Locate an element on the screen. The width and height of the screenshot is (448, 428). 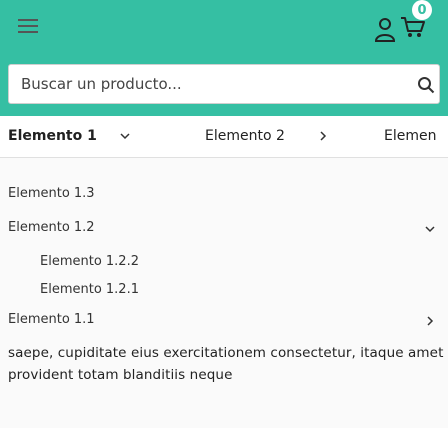
menu-item-1-2-1: Elemento 1.2.1 is located at coordinates (89, 289).